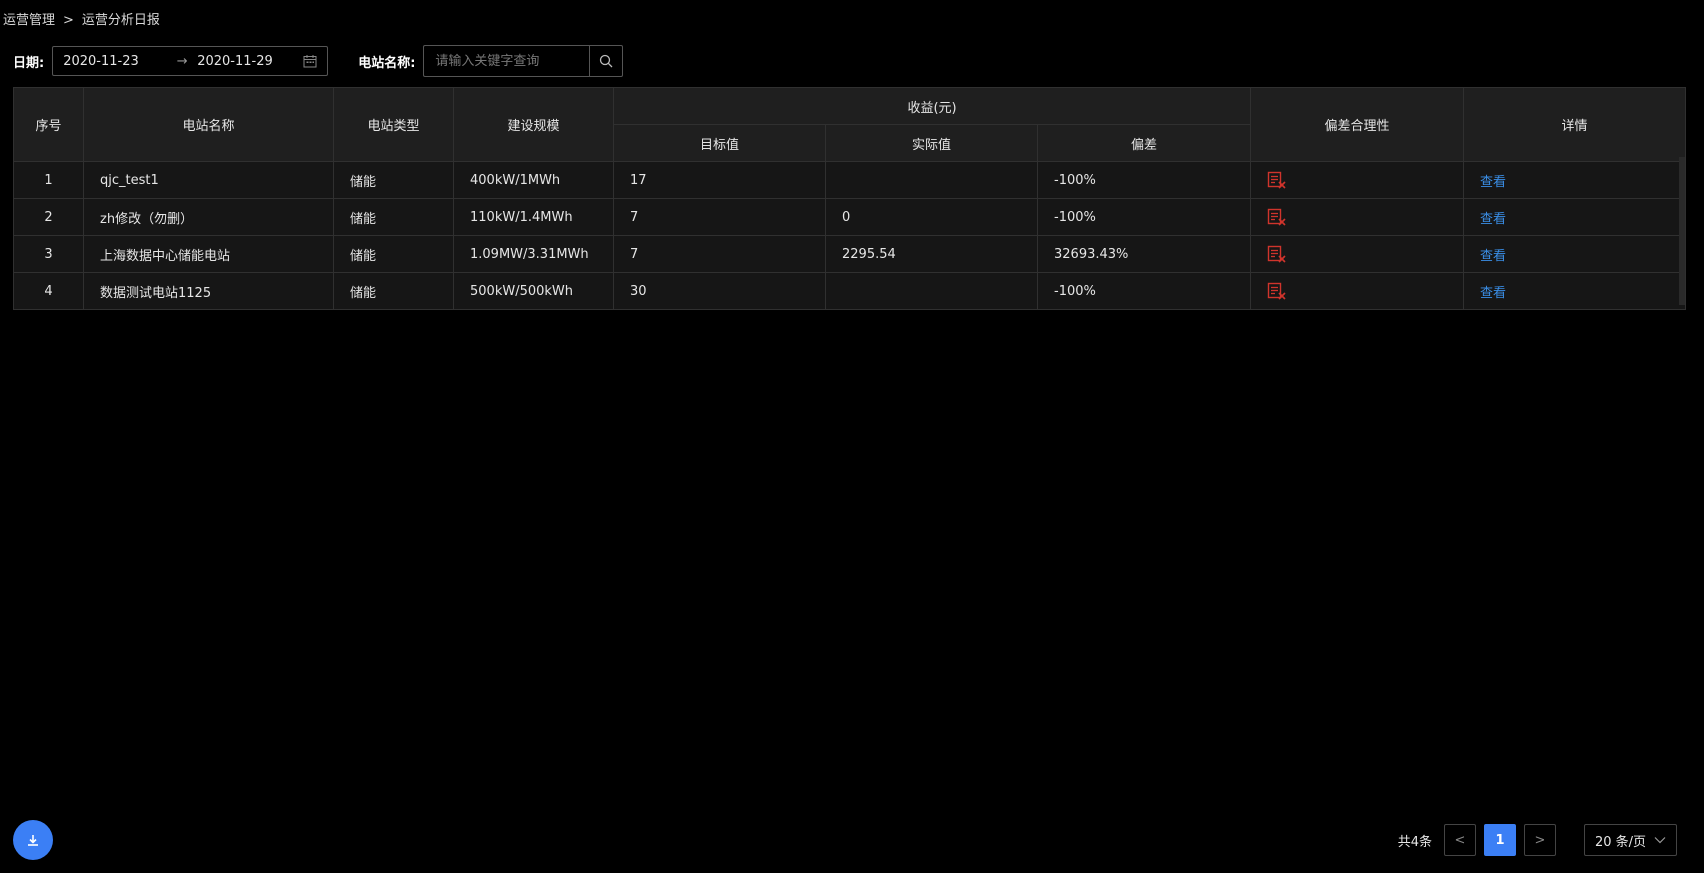 The image size is (1704, 873). I want to click on end-date: 2020-11-29, so click(249, 61).